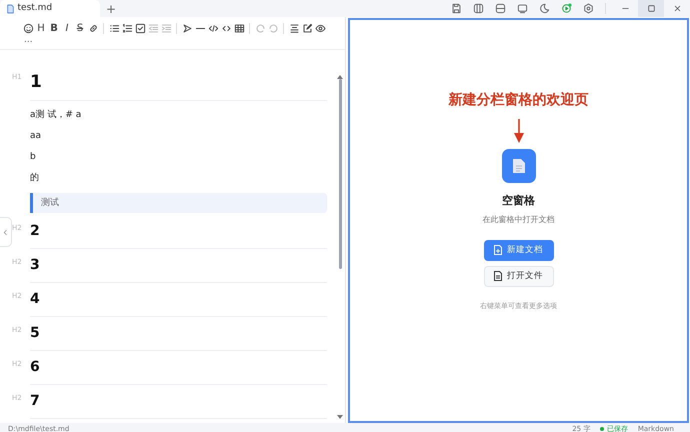 This screenshot has height=432, width=690. I want to click on align-center-icon, so click(294, 28).